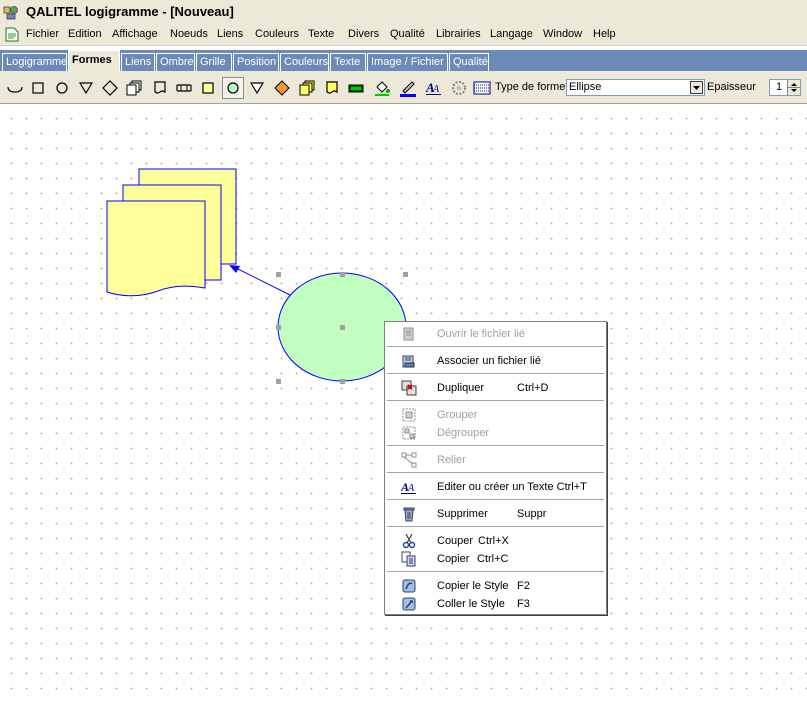 This screenshot has height=701, width=807. Describe the element at coordinates (408, 88) in the screenshot. I see `pen-icon` at that location.